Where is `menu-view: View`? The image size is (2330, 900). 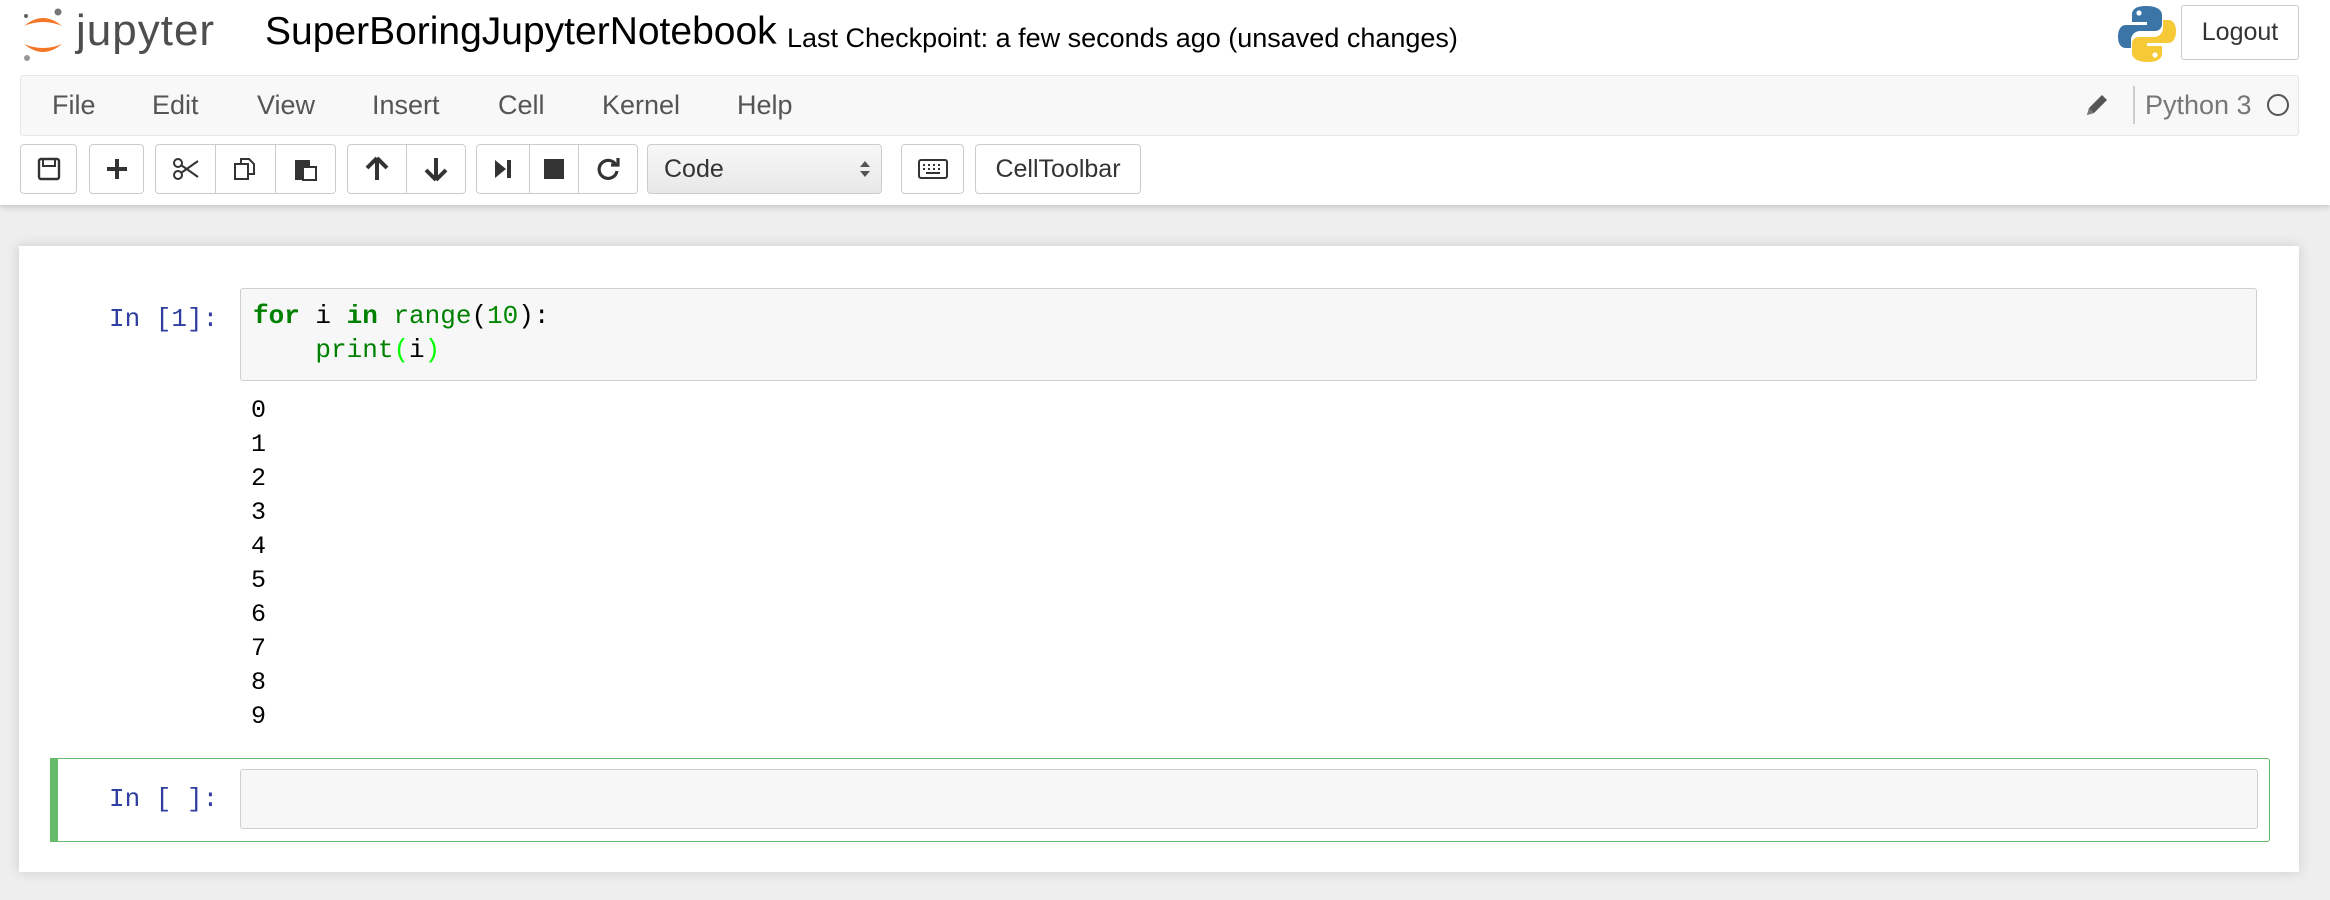
menu-view: View is located at coordinates (286, 105).